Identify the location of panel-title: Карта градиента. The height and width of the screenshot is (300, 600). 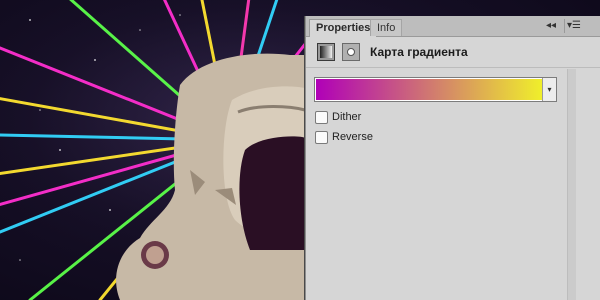
(419, 52).